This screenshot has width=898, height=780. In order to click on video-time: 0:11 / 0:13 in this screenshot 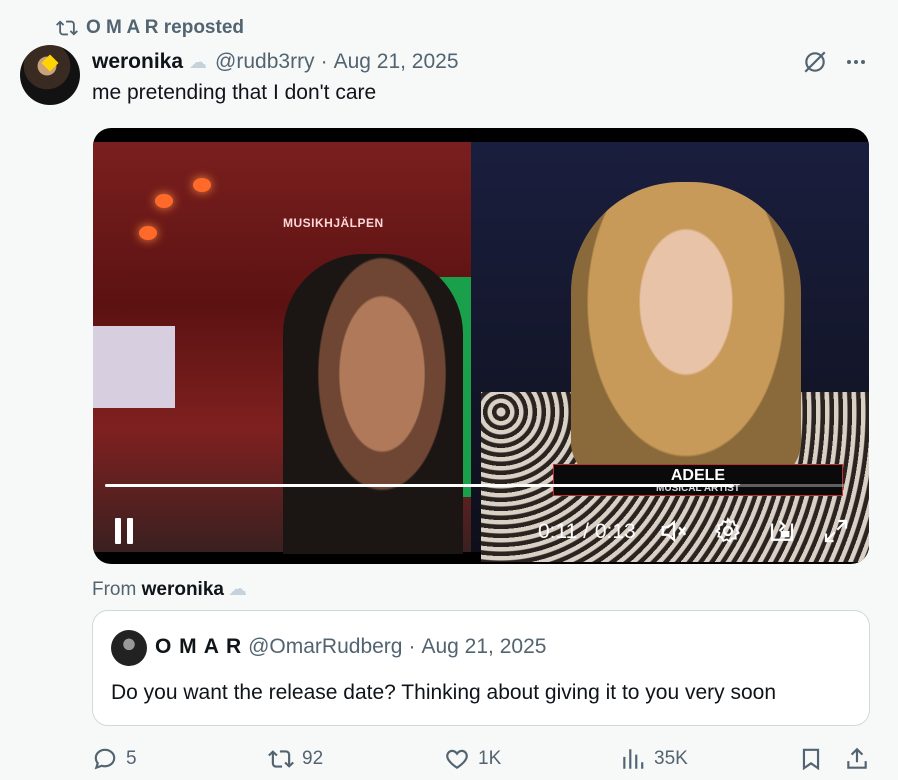, I will do `click(587, 531)`.